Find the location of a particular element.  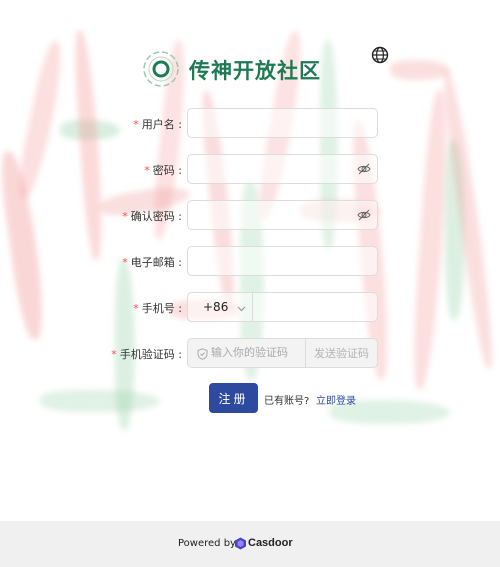

have-account-text: 已有账号? is located at coordinates (287, 401).